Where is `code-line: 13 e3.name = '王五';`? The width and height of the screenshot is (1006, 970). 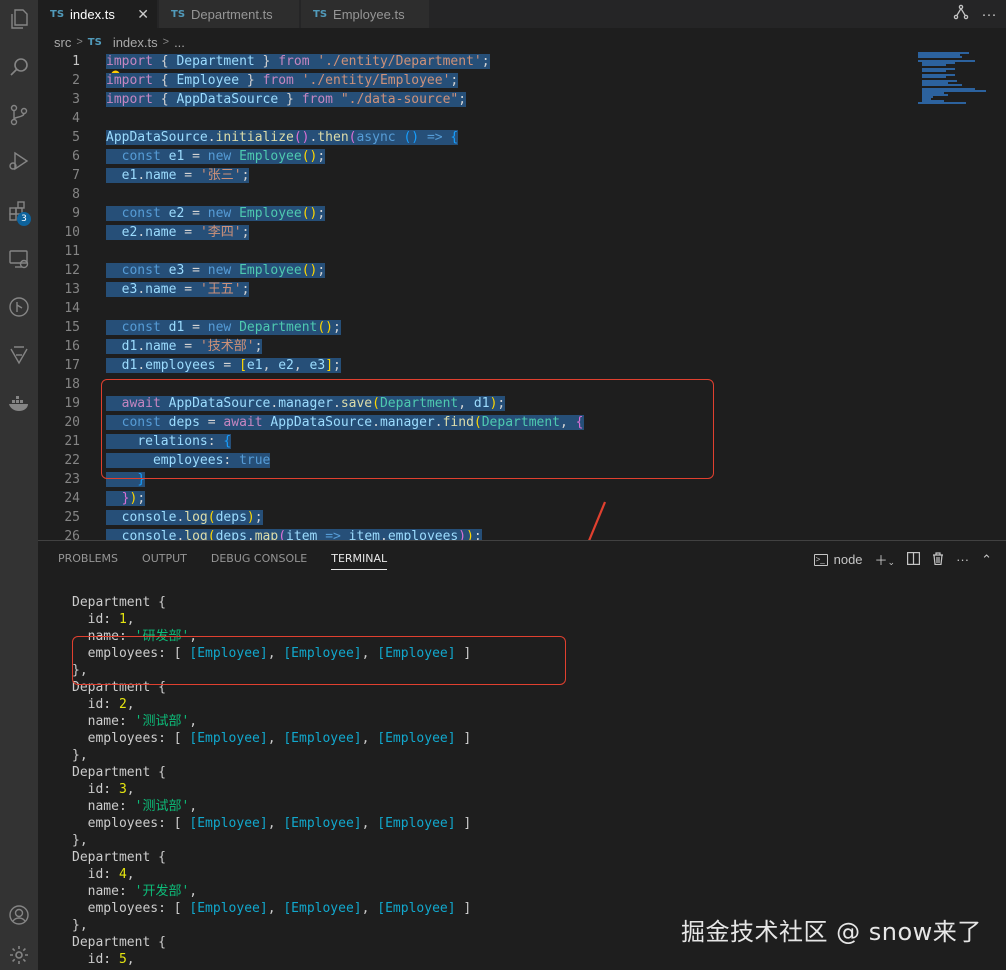 code-line: 13 e3.name = '王五'; is located at coordinates (478, 289).